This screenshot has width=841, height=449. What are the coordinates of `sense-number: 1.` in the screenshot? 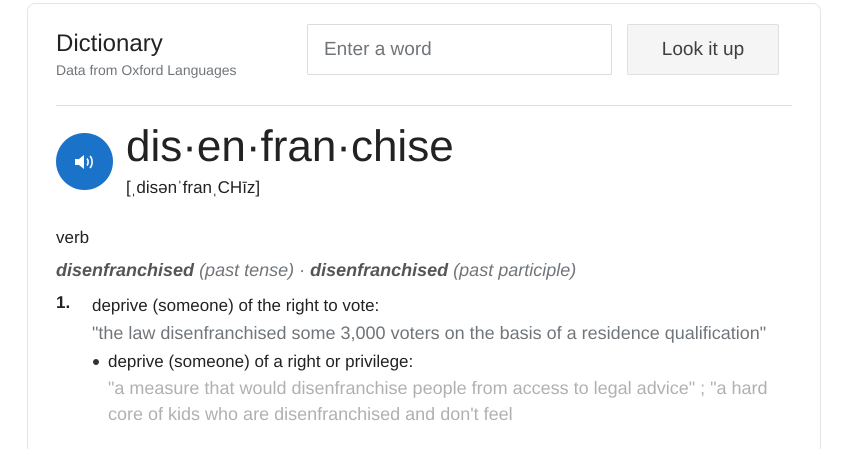 It's located at (64, 303).